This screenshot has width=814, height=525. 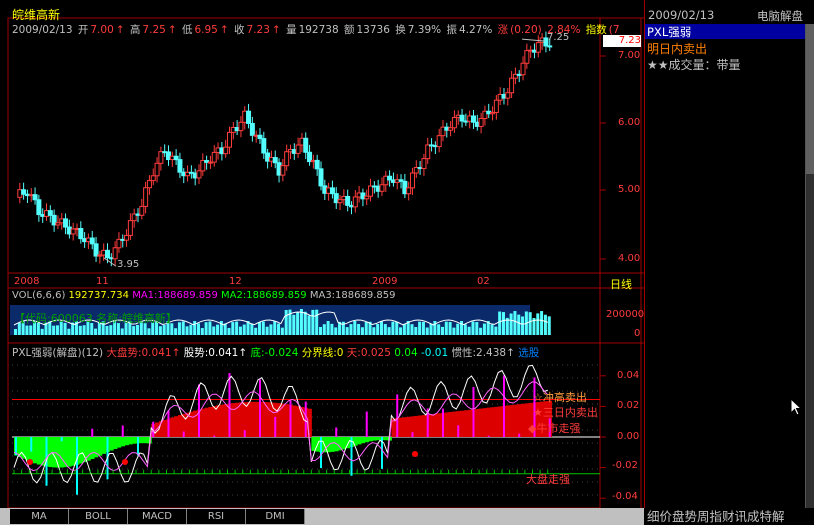 What do you see at coordinates (729, 516) in the screenshot?
I see `news-ticker: 细价盘势周指财讯成特解` at bounding box center [729, 516].